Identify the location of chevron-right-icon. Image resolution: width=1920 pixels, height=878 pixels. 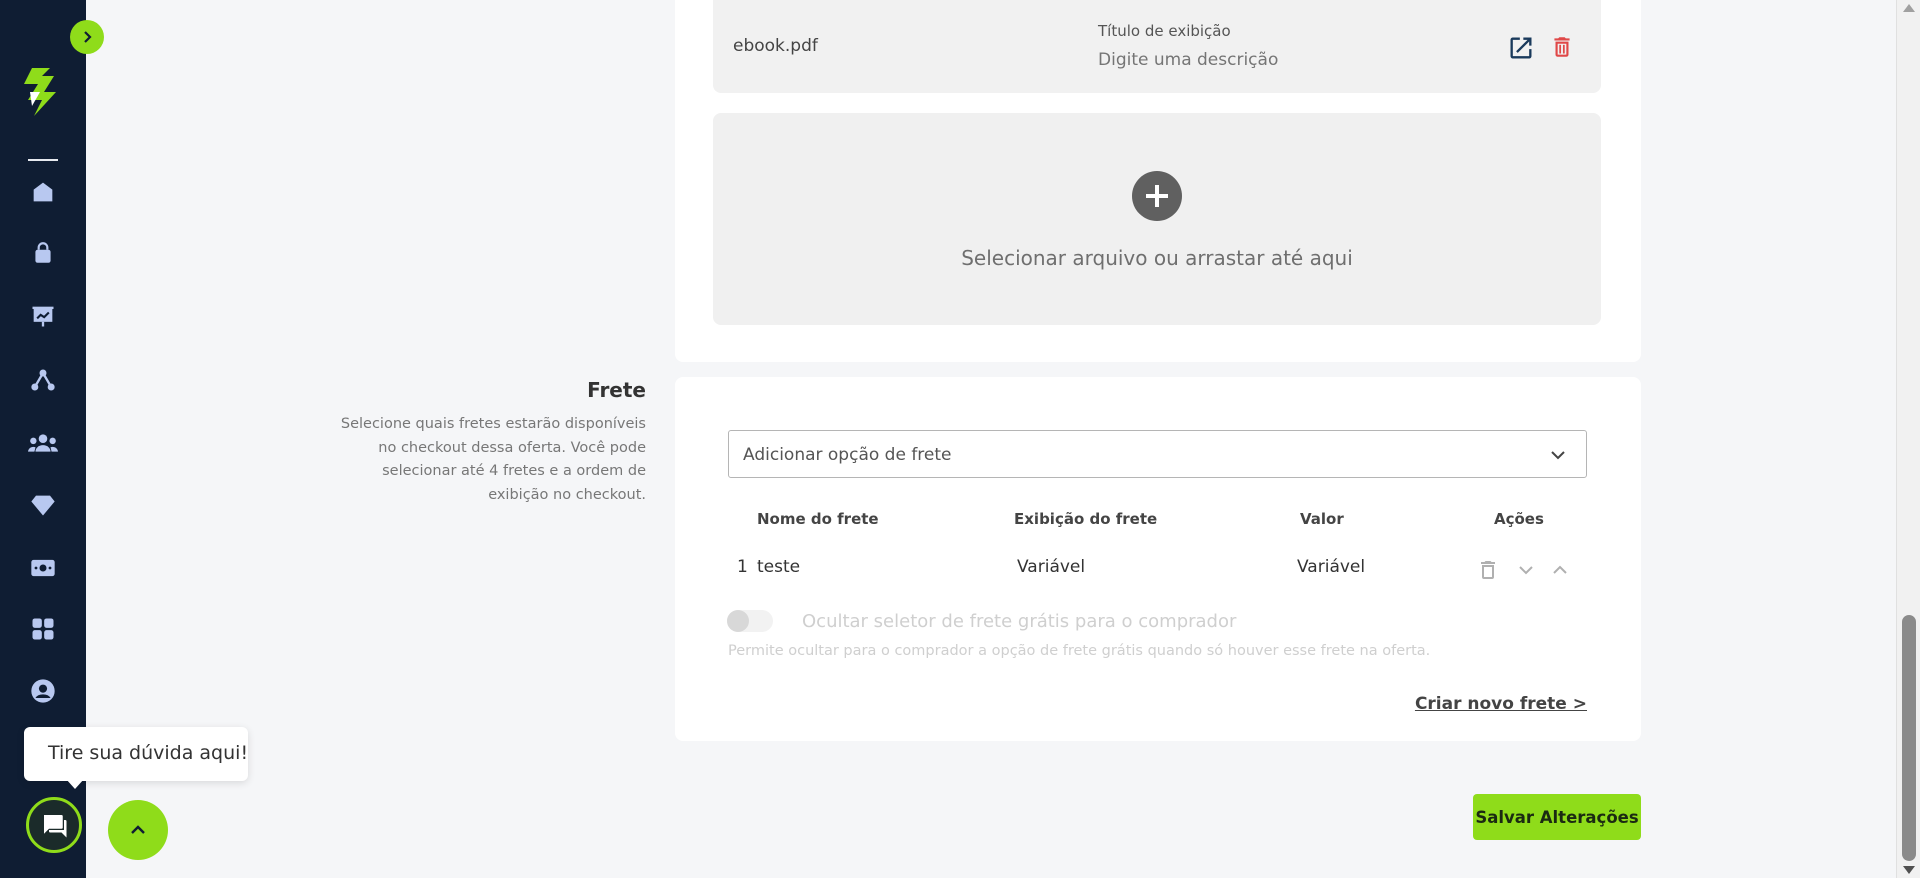
(88, 37).